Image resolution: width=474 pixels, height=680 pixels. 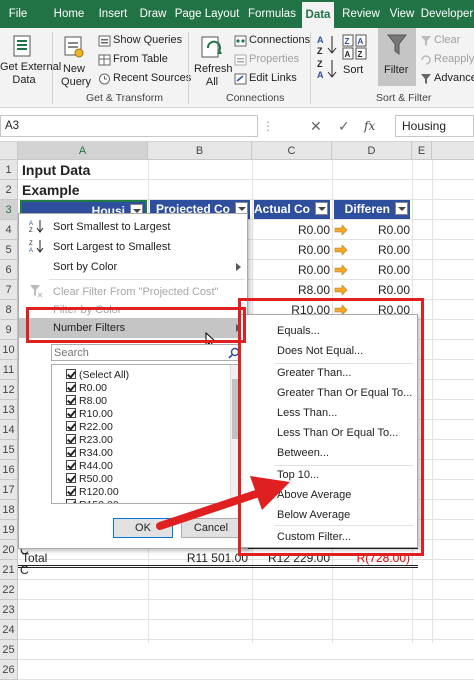 What do you see at coordinates (9, 490) in the screenshot?
I see `row-header-17: 17` at bounding box center [9, 490].